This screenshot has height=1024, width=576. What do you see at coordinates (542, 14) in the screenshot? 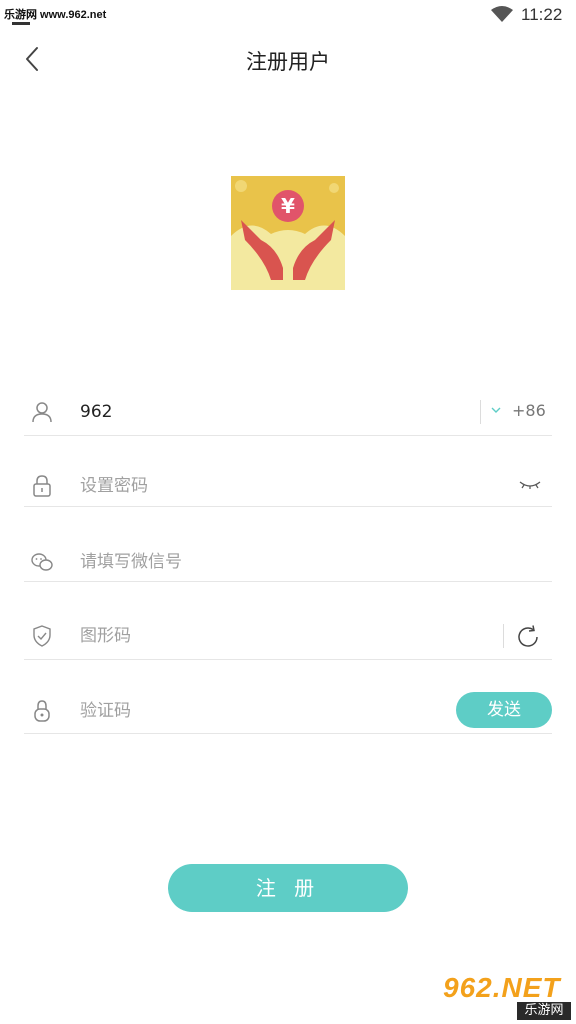
I see `status-time: 11:22` at bounding box center [542, 14].